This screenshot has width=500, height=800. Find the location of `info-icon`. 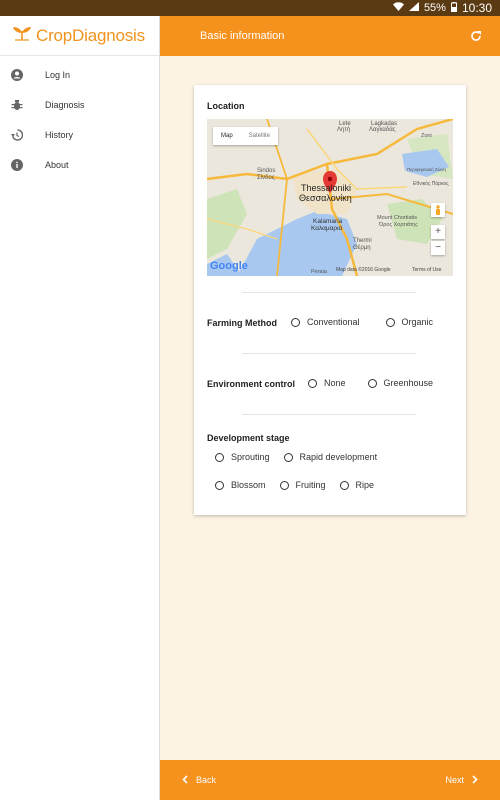

info-icon is located at coordinates (17, 165).